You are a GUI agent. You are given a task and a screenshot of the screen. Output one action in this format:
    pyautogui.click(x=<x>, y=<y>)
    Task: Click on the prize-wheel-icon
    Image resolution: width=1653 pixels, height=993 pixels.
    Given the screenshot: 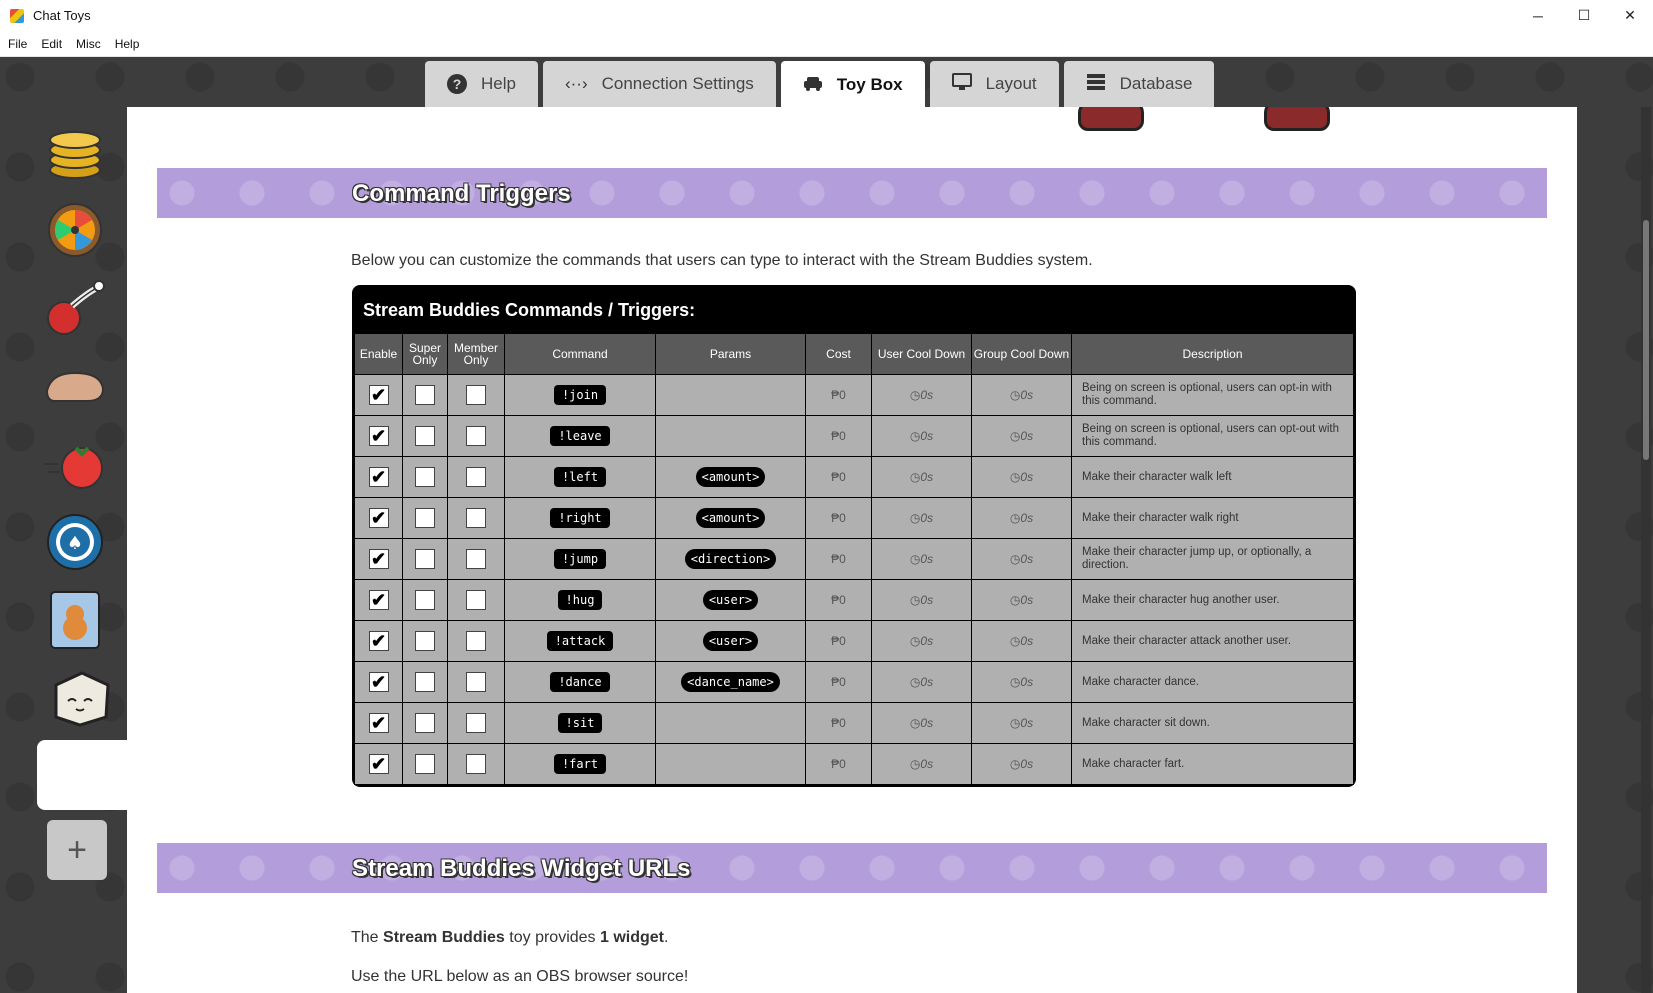 What is the action you would take?
    pyautogui.click(x=75, y=230)
    